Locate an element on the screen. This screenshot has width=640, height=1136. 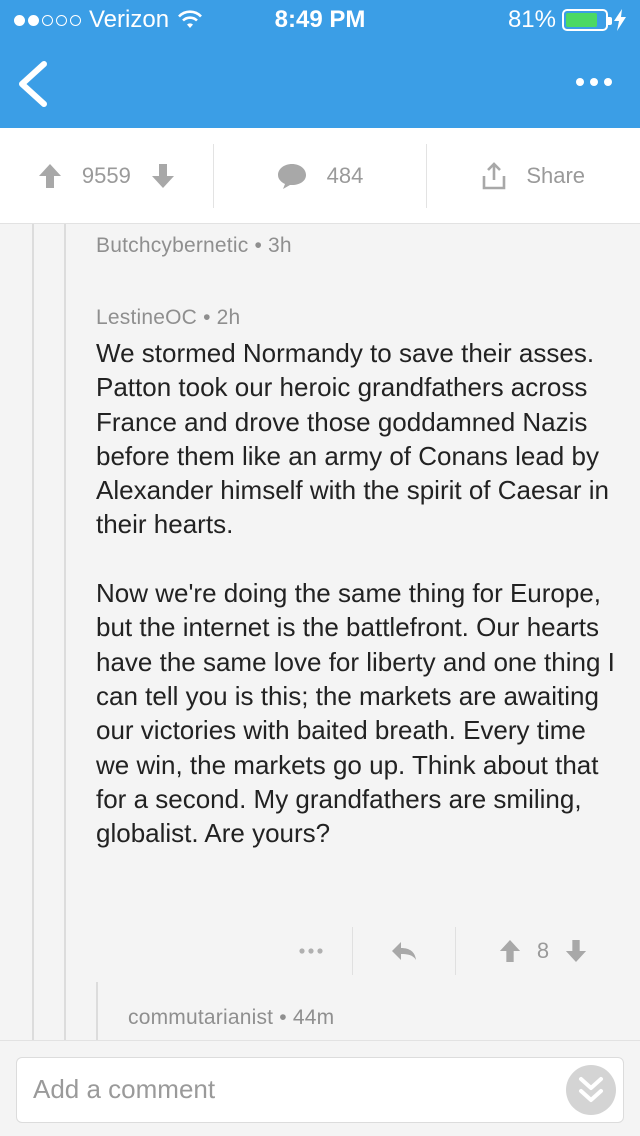
comment-author: commutarianist is located at coordinates (200, 1017).